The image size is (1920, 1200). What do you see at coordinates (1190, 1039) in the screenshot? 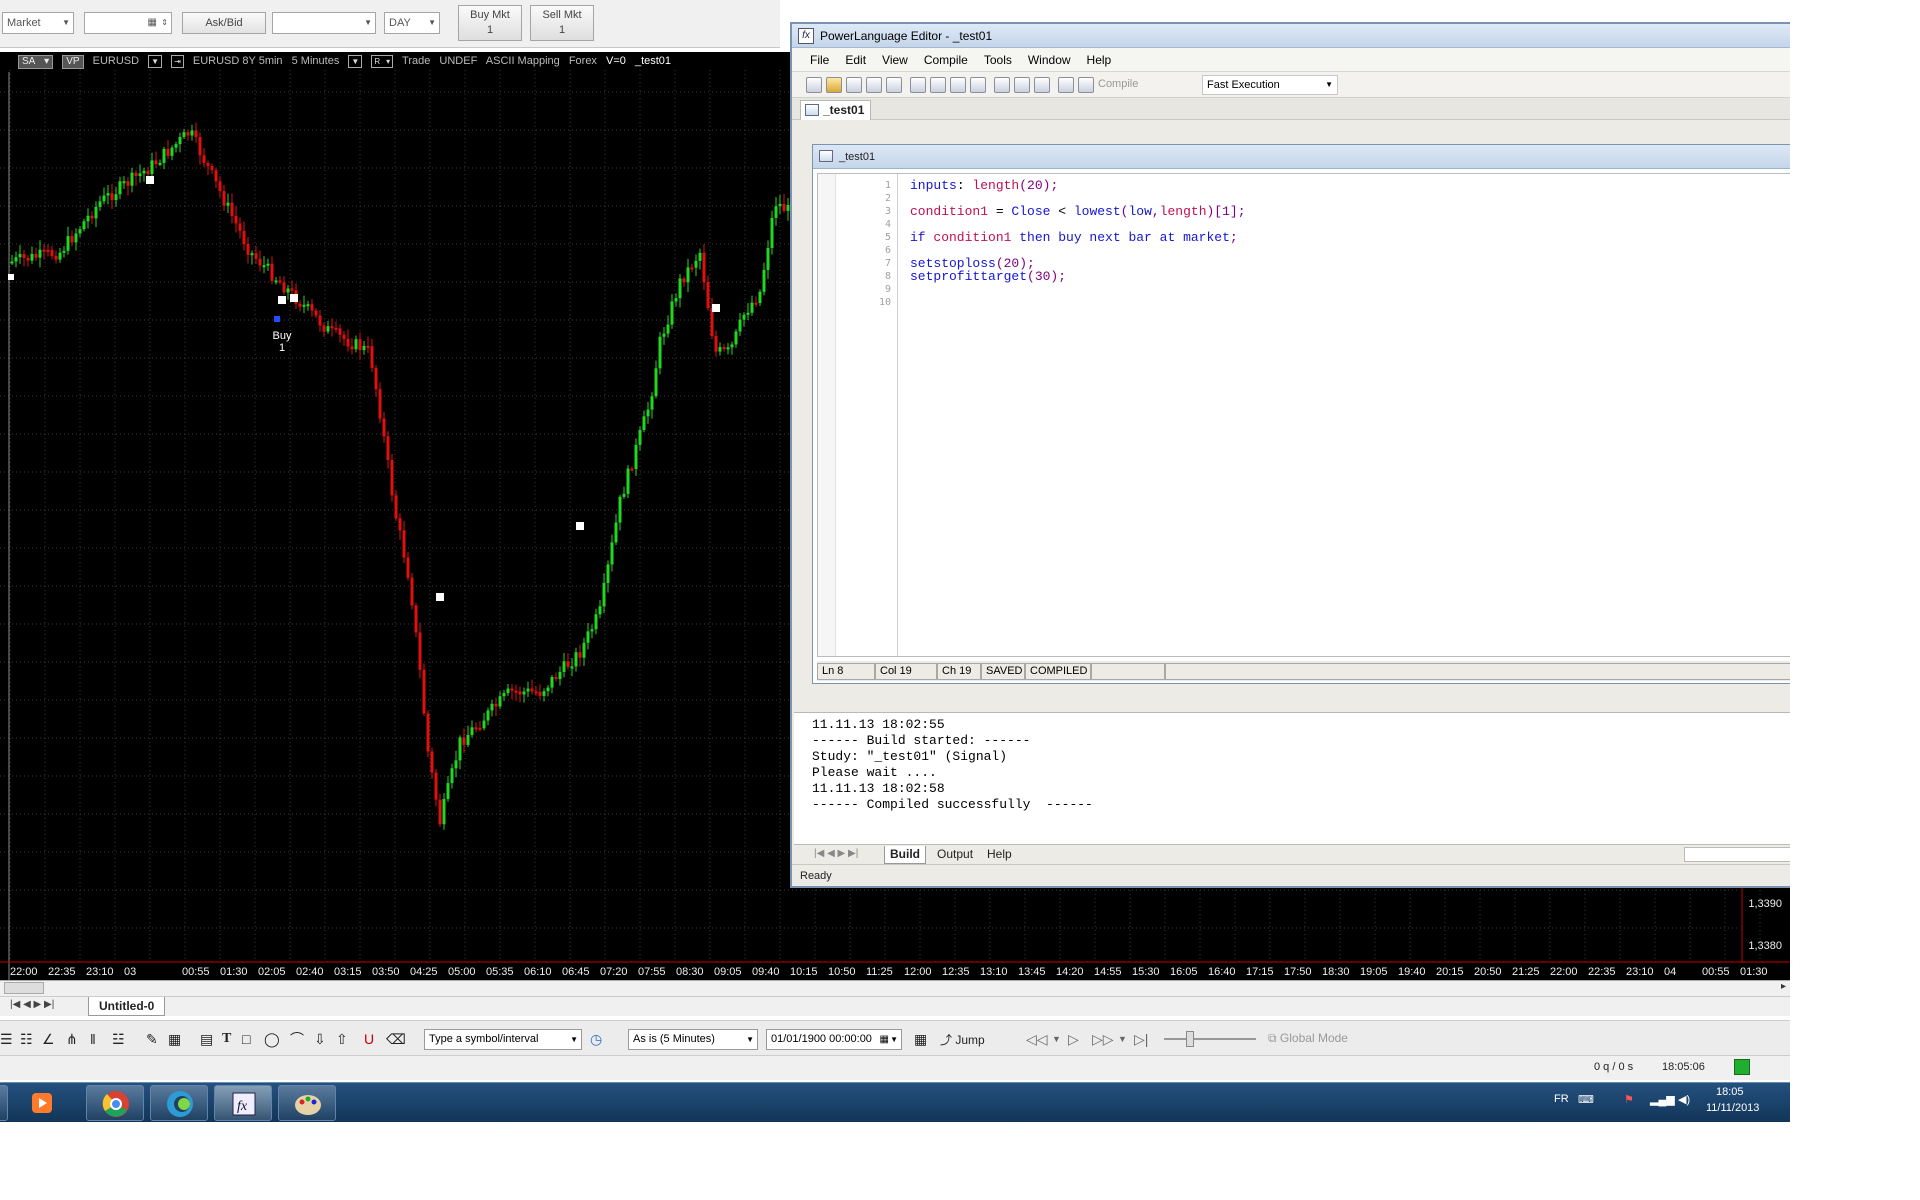
I see `speed-slider-handle` at bounding box center [1190, 1039].